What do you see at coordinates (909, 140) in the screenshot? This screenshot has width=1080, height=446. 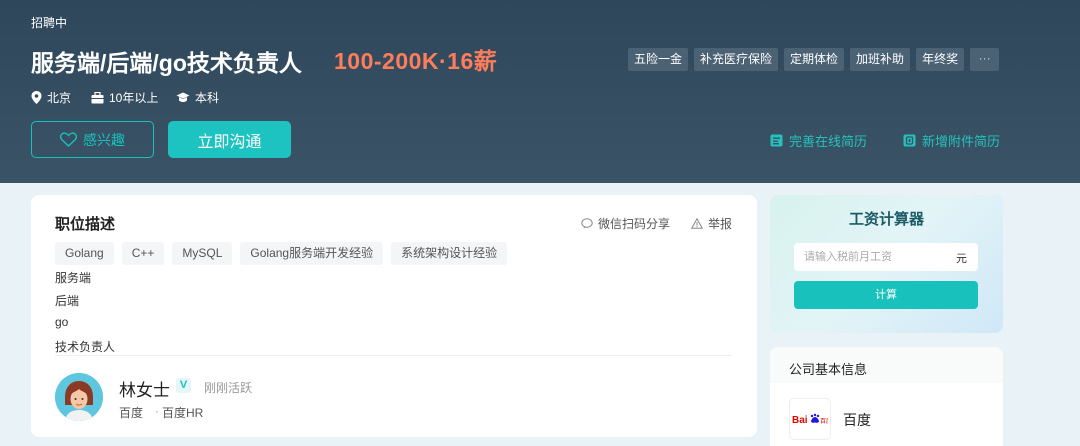 I see `attachment-resume-icon` at bounding box center [909, 140].